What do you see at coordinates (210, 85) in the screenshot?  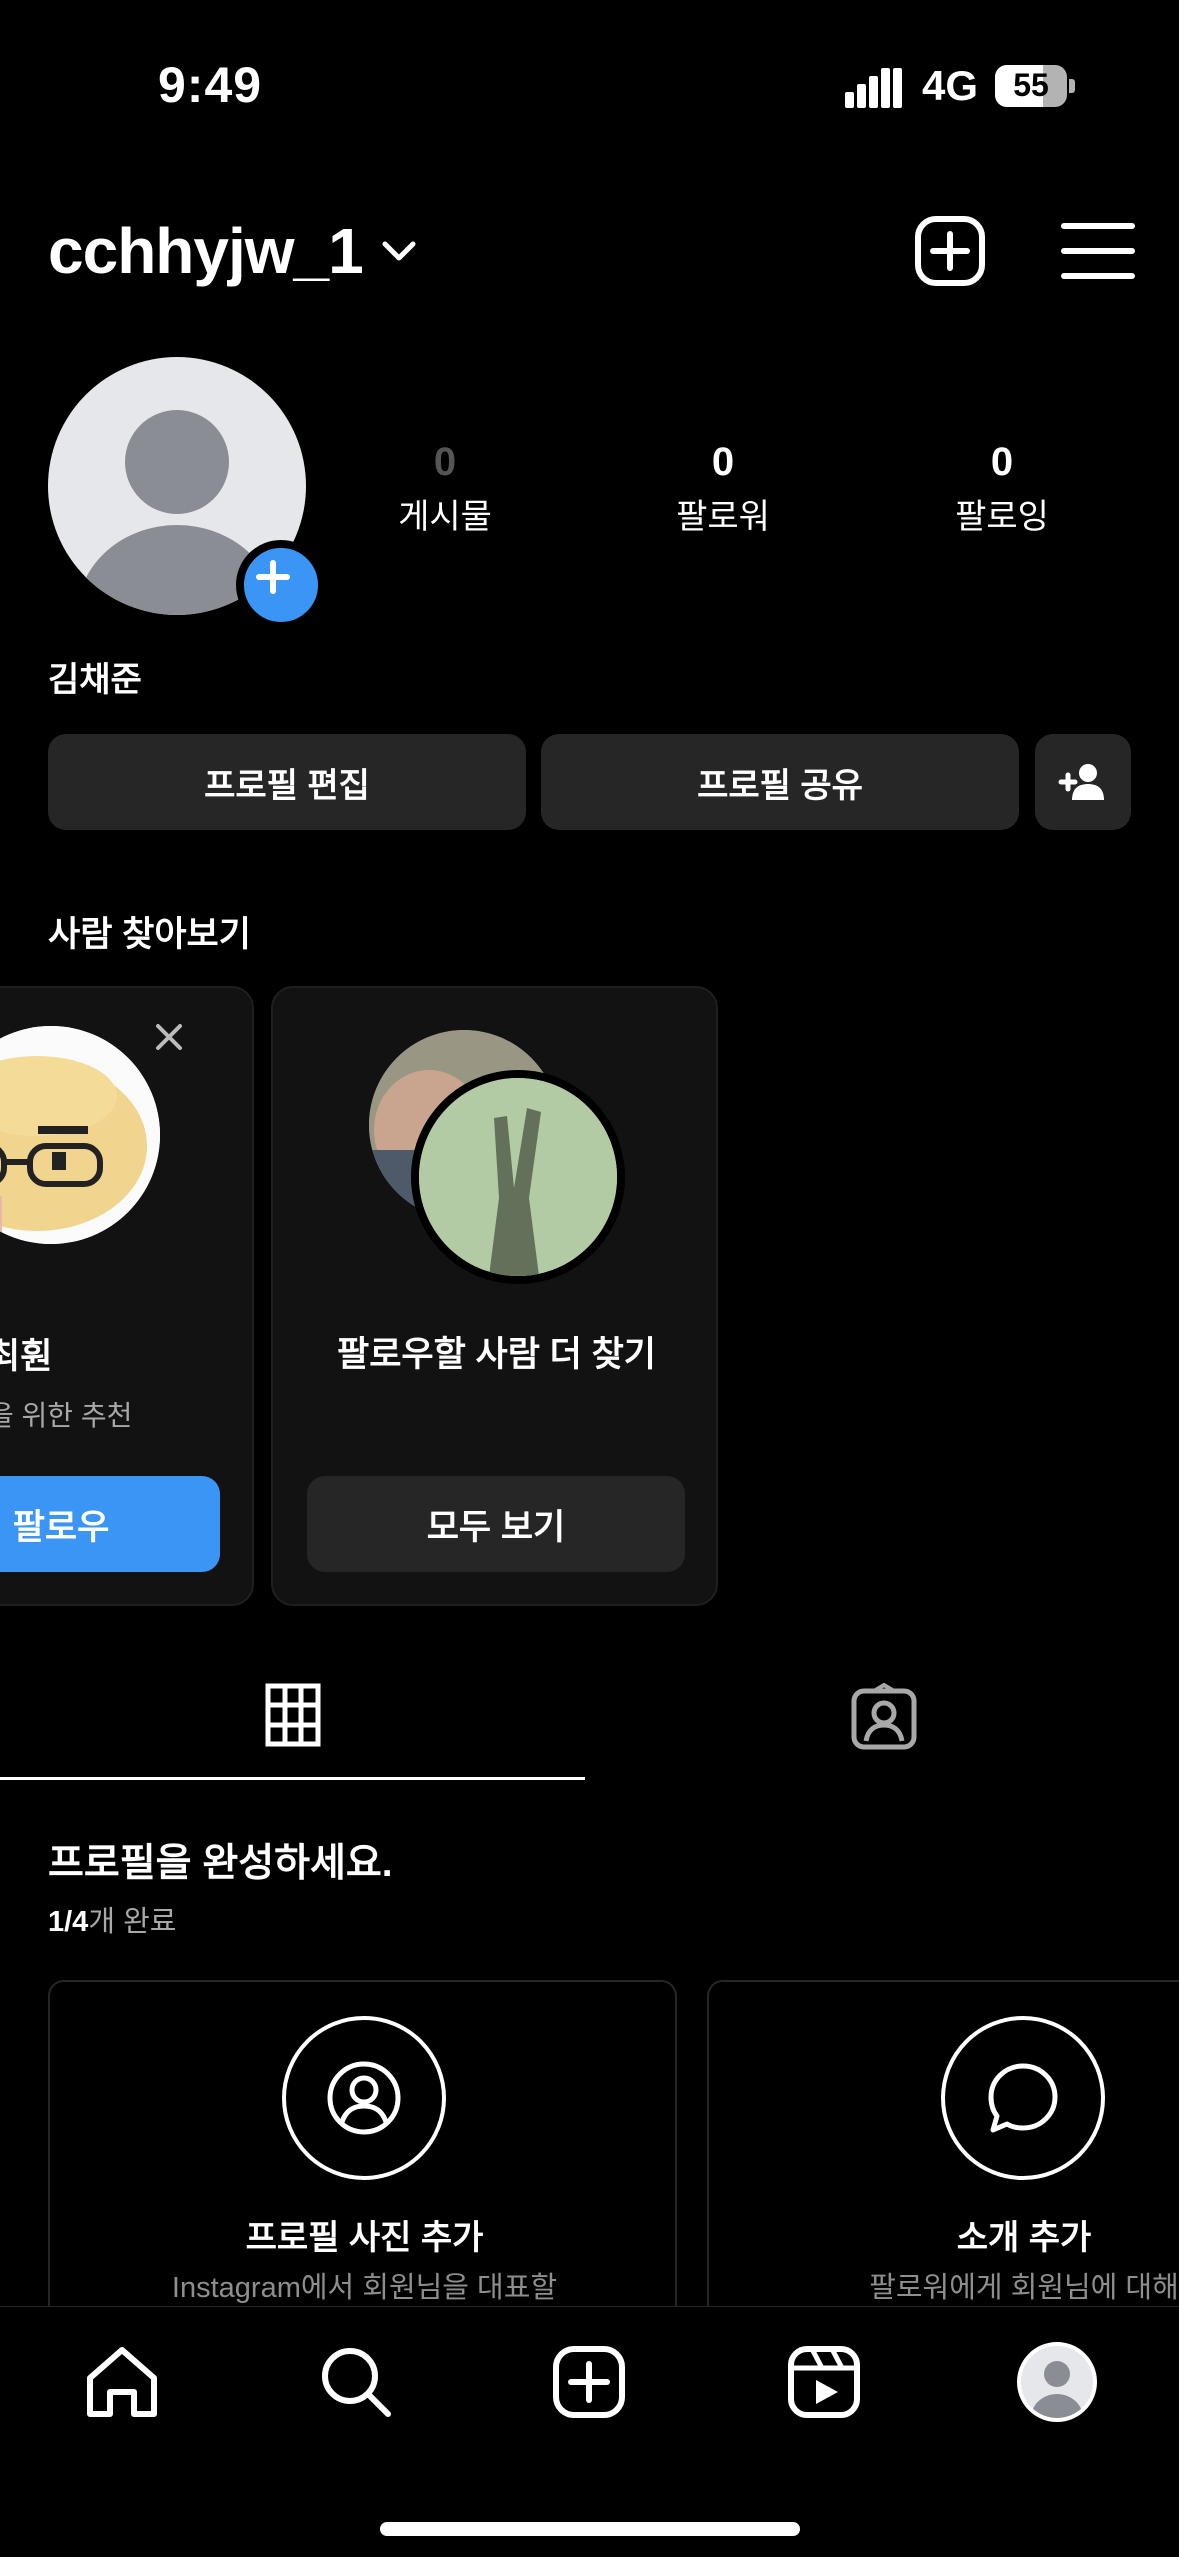 I see `status-time: 9:49` at bounding box center [210, 85].